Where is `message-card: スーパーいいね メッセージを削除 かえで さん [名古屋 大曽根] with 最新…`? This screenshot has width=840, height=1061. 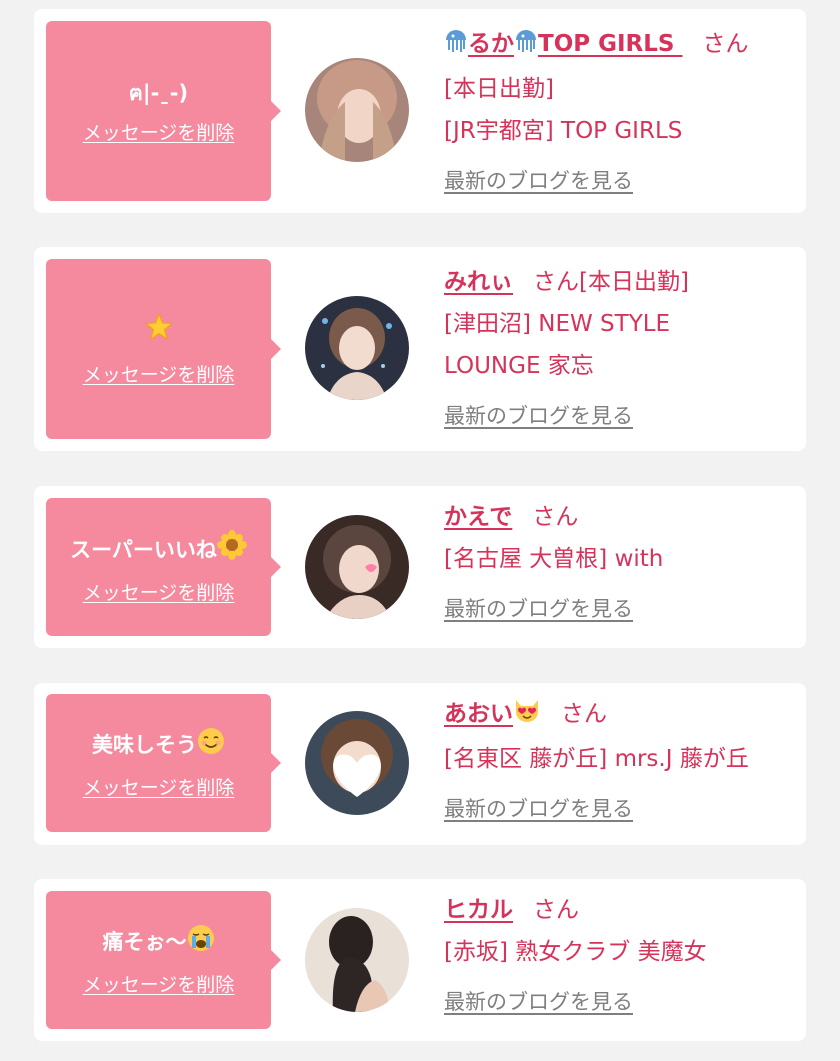
message-card: スーパーいいね メッセージを削除 かえで さん [名古屋 大曽根] with 最新… is located at coordinates (420, 567).